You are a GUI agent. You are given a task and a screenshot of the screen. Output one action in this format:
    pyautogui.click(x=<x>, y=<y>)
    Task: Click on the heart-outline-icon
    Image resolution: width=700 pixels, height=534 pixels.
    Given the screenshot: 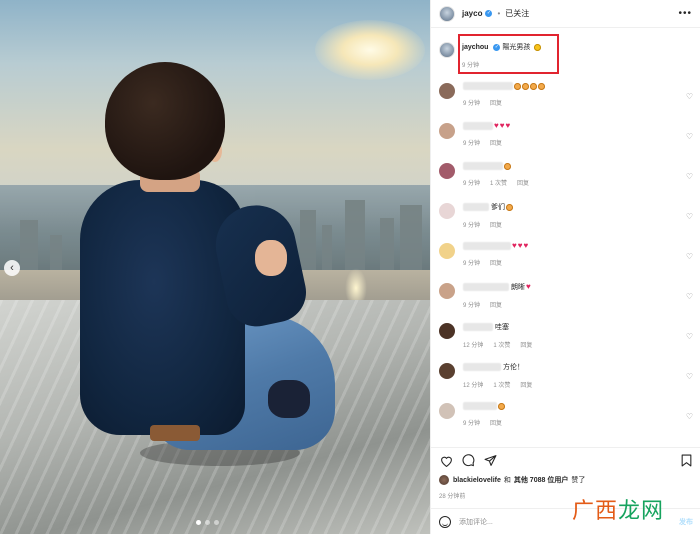 What is the action you would take?
    pyautogui.click(x=446, y=461)
    